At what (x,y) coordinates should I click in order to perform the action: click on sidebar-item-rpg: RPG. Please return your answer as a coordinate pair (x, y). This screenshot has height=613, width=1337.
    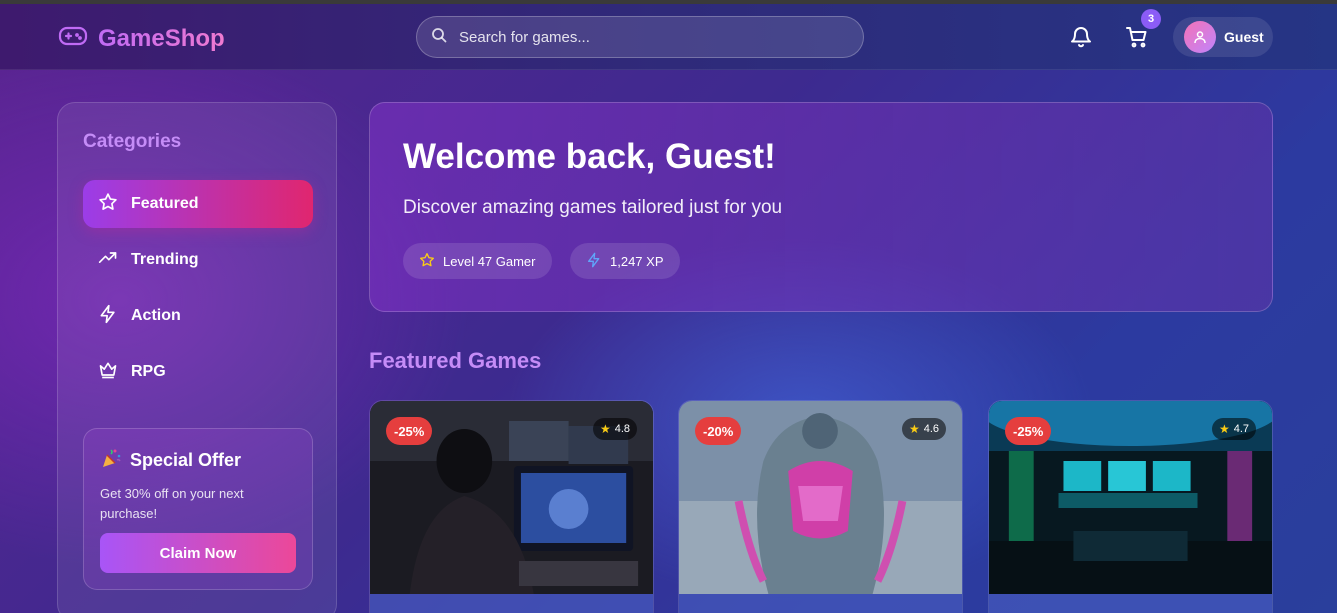
    Looking at the image, I should click on (198, 372).